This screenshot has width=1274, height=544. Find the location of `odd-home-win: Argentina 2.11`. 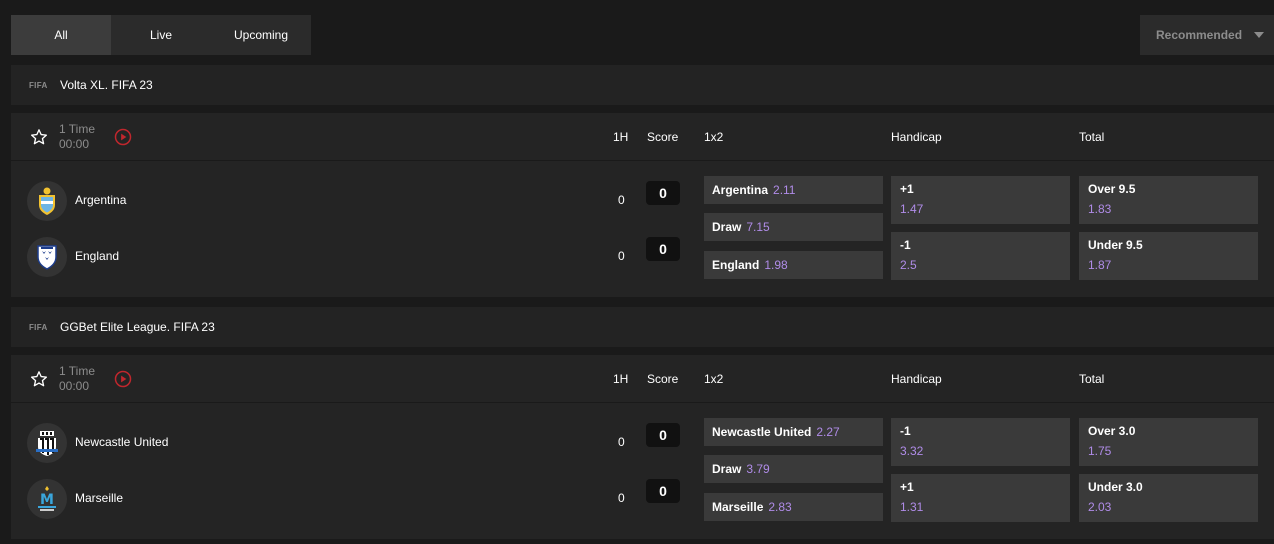

odd-home-win: Argentina 2.11 is located at coordinates (793, 190).